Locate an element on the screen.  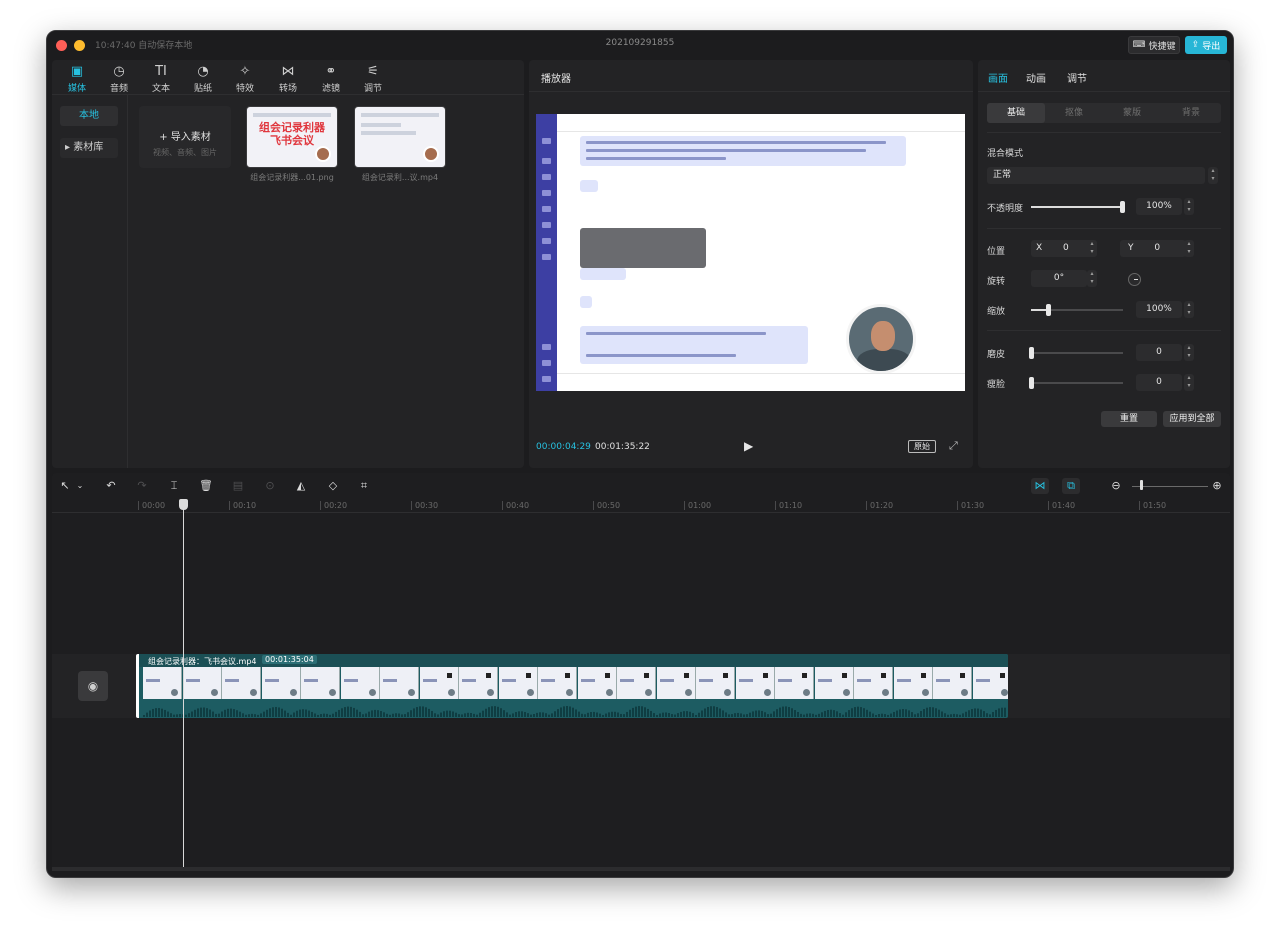
opacity-input: 100% is located at coordinates (1159, 206).